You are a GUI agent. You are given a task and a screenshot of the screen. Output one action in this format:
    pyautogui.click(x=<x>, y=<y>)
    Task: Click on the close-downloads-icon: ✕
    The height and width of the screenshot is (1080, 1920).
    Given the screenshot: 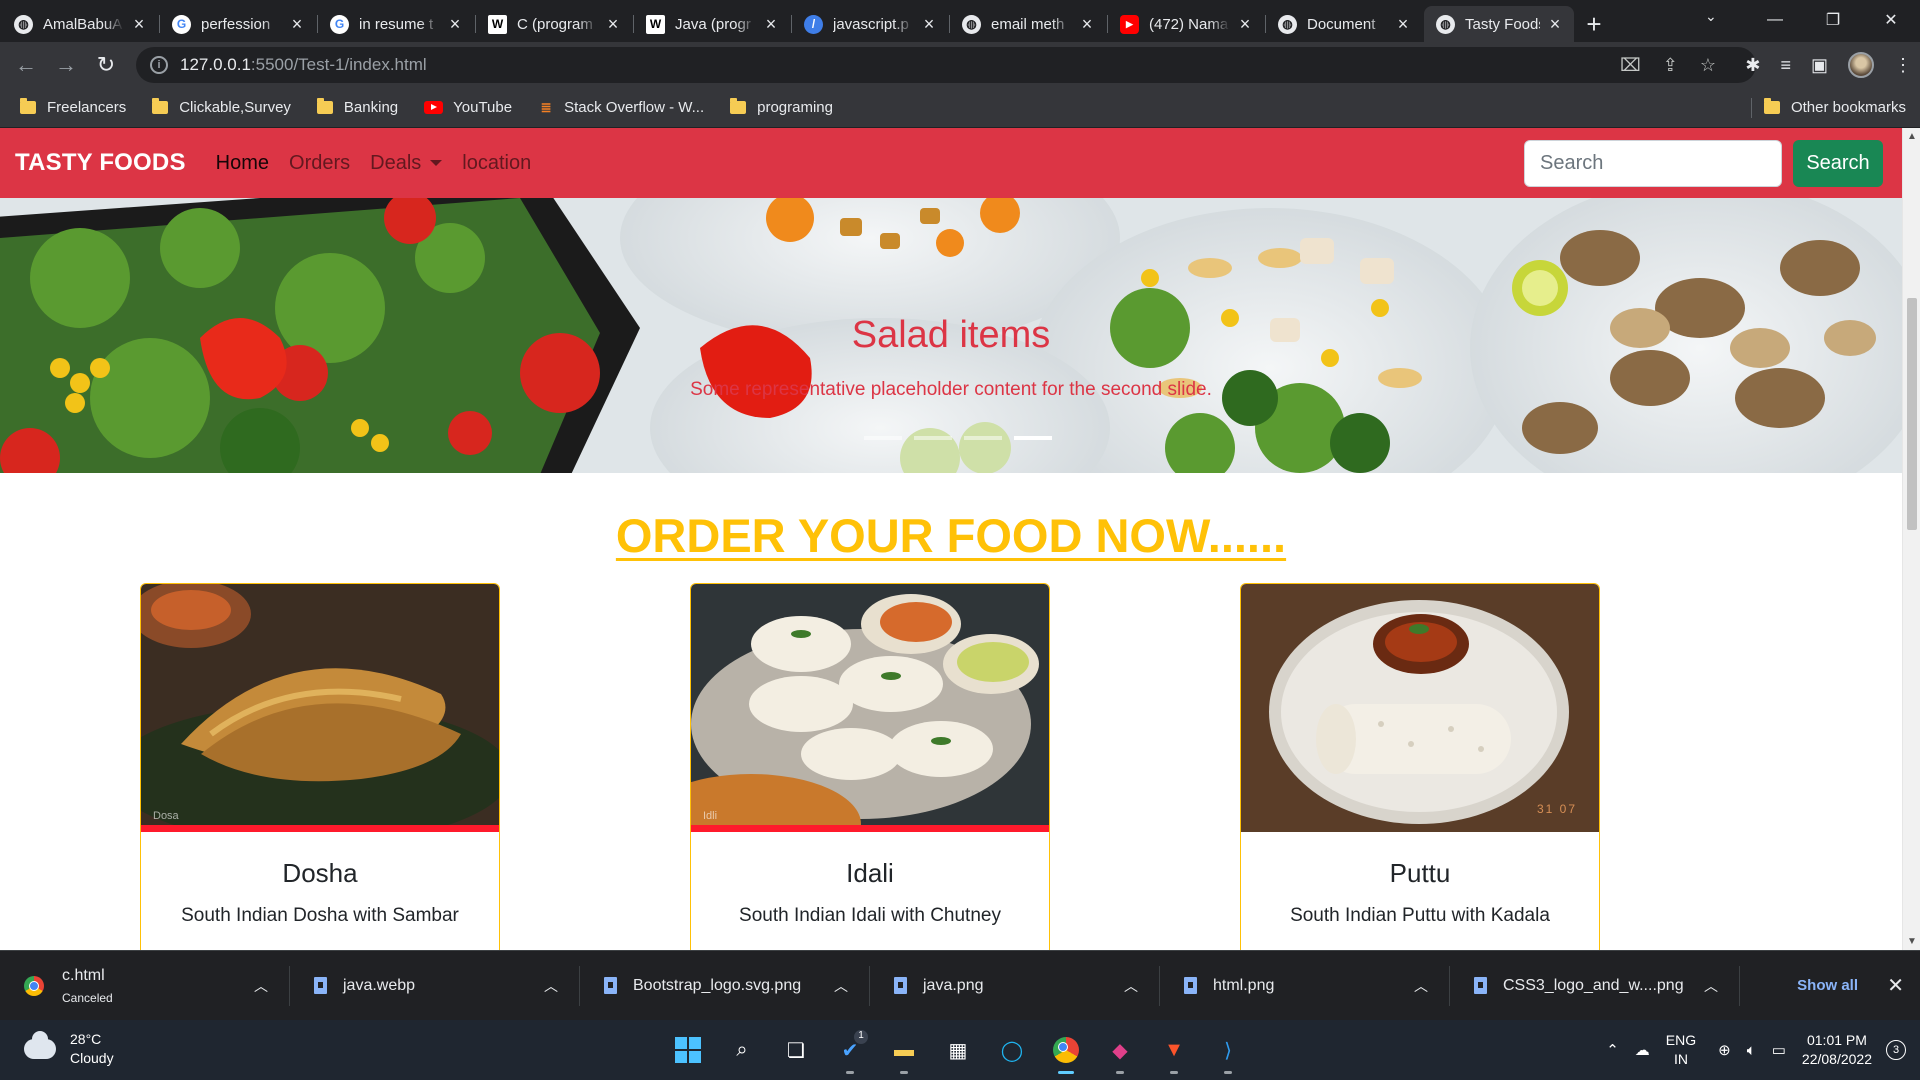 What is the action you would take?
    pyautogui.click(x=1895, y=985)
    